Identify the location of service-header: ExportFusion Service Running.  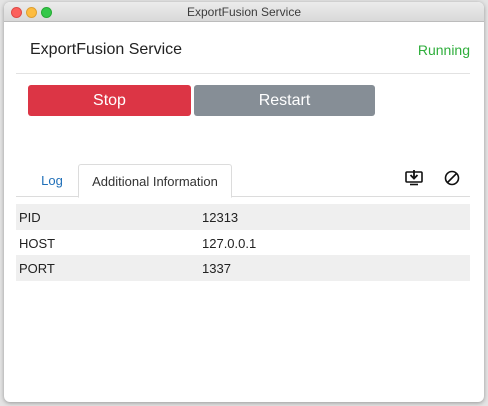
(243, 48).